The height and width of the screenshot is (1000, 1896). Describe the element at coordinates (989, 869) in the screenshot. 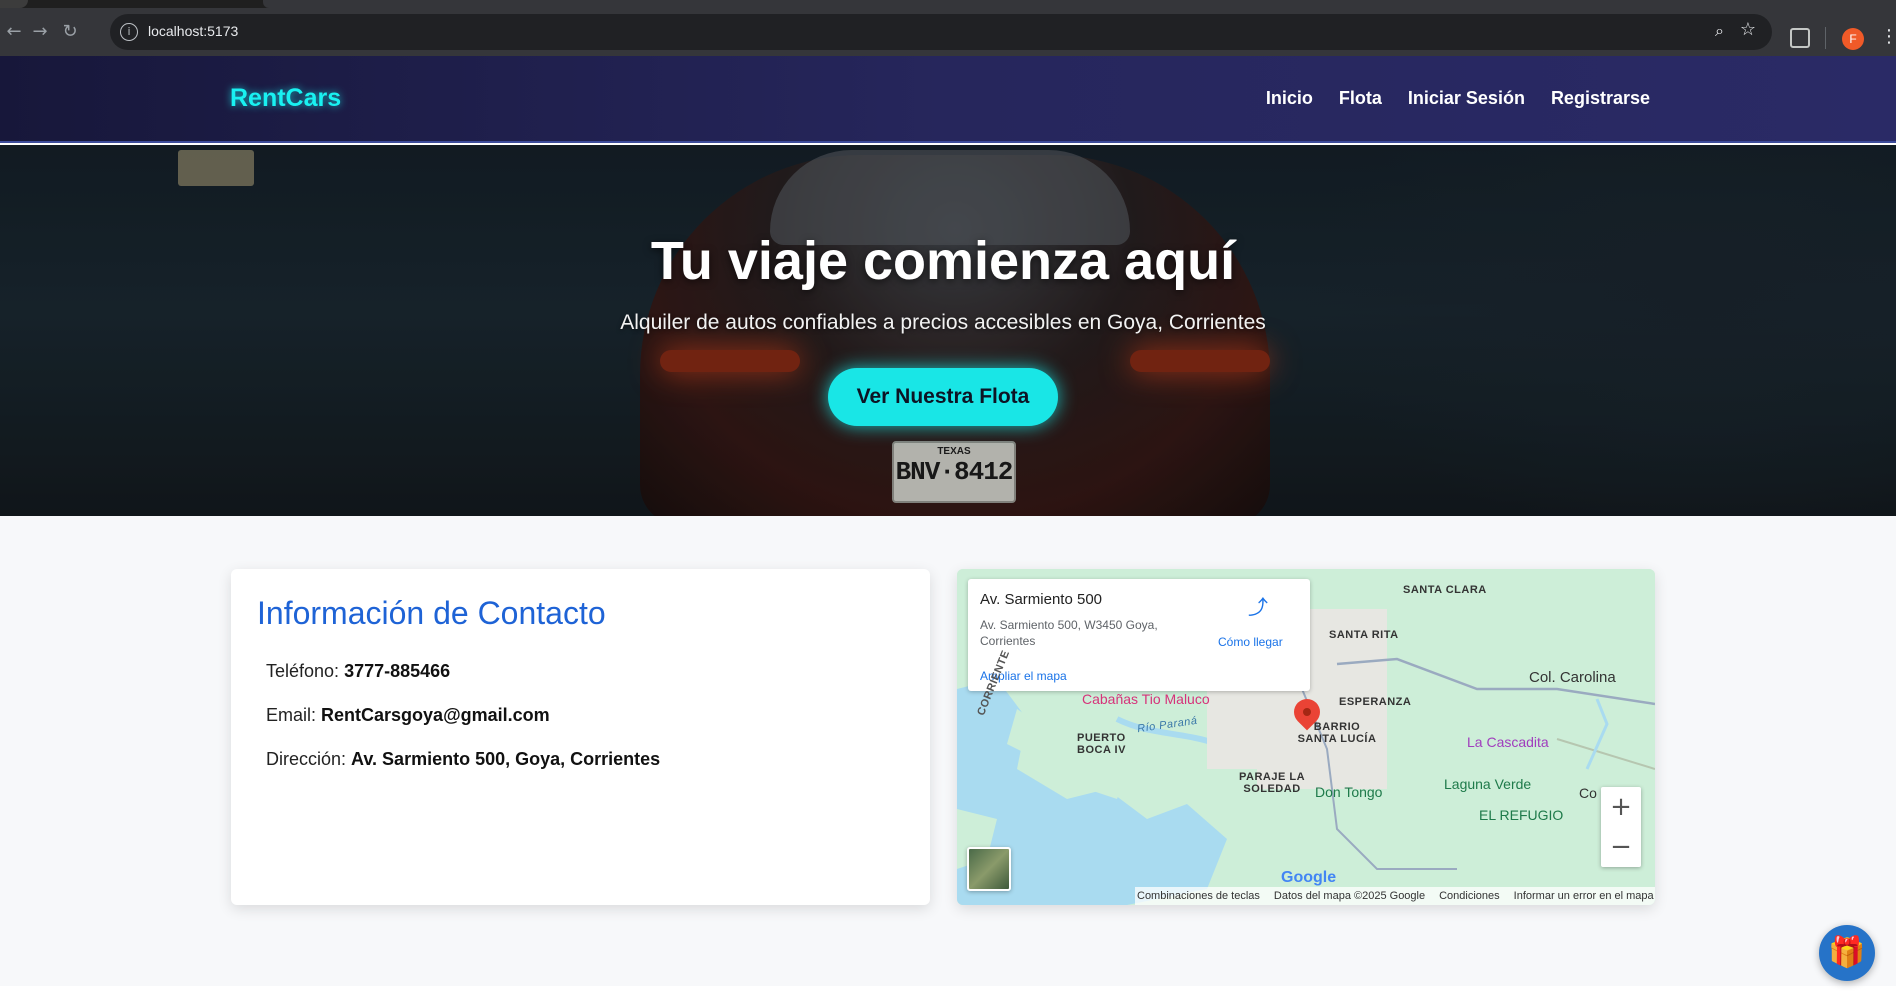

I see `satellite-toggle` at that location.